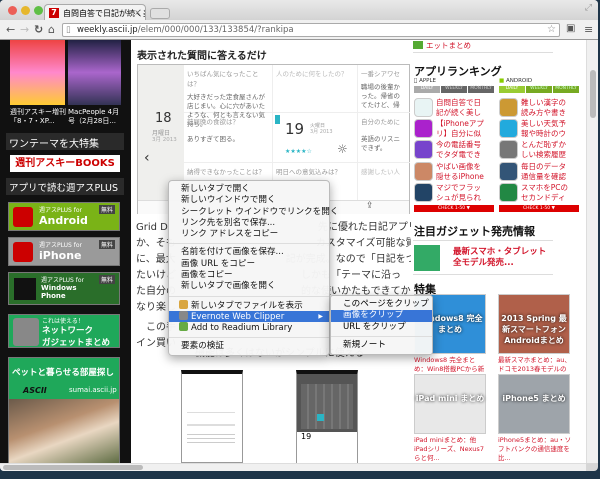 This screenshot has width=600, height=479. What do you see at coordinates (212, 416) in the screenshot?
I see `phone-screenshot` at bounding box center [212, 416].